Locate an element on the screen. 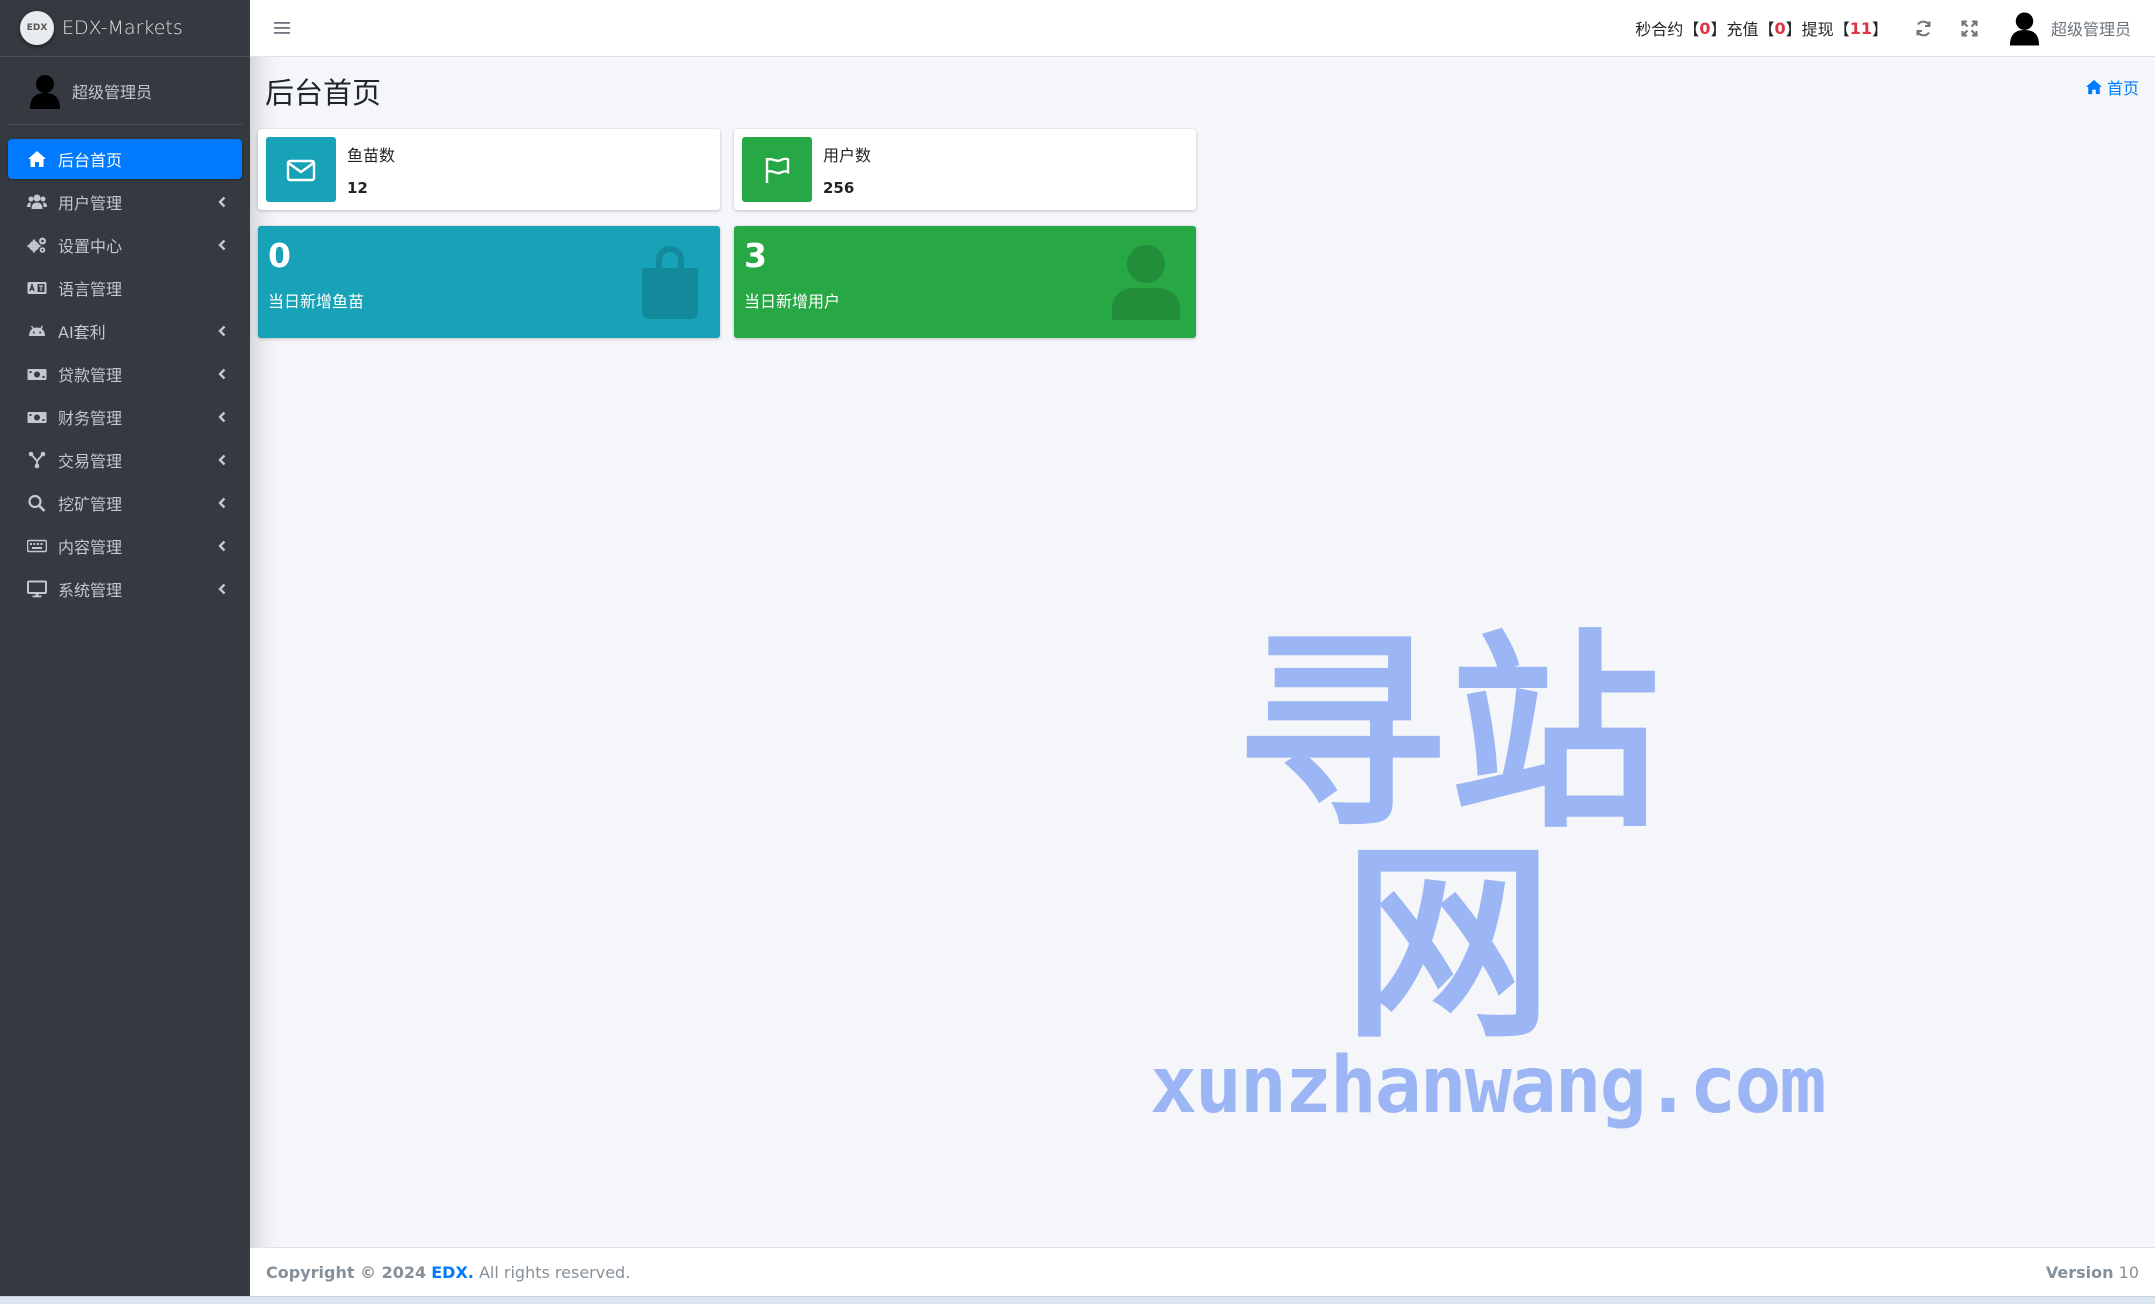 The width and height of the screenshot is (2155, 1304). sidebar-item-label: 后台首页 is located at coordinates (90, 160).